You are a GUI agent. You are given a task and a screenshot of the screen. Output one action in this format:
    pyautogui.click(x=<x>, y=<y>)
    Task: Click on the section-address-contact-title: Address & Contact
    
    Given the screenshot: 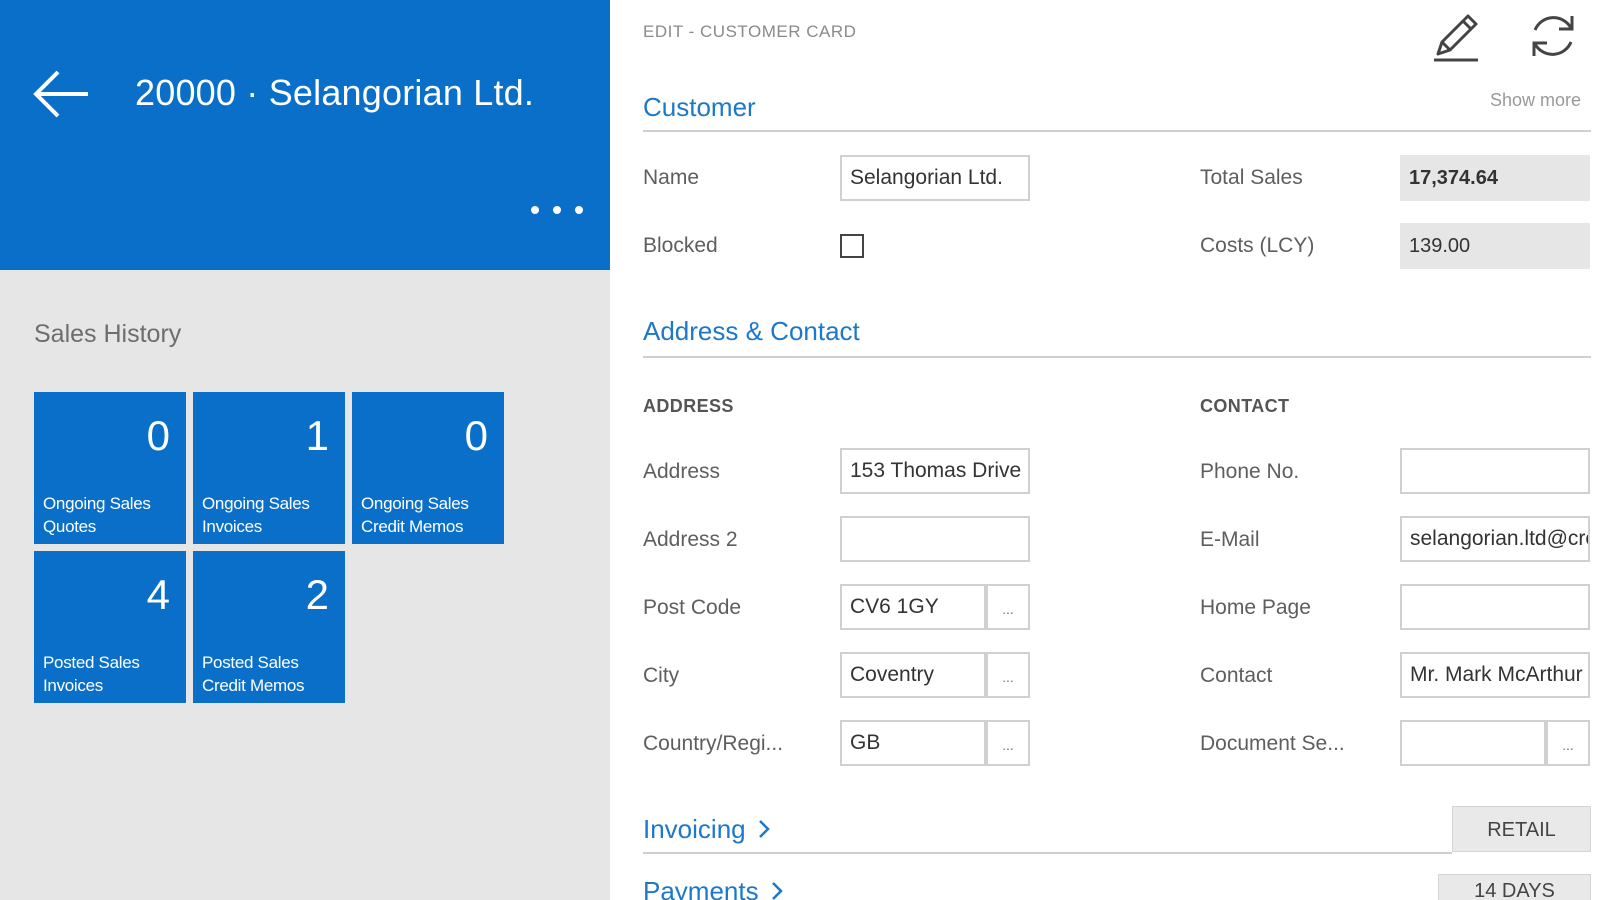 What is the action you would take?
    pyautogui.click(x=751, y=331)
    